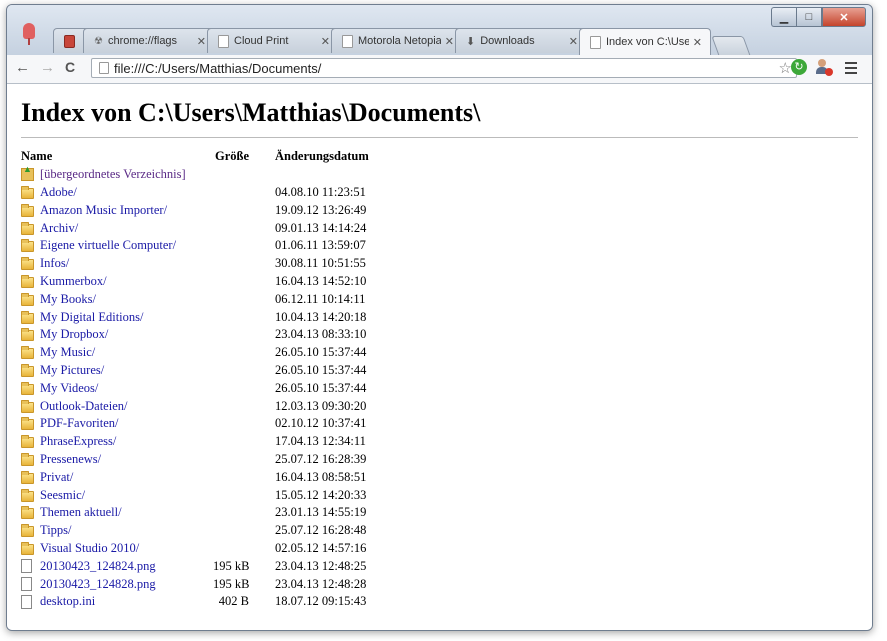 Image resolution: width=887 pixels, height=641 pixels. Describe the element at coordinates (108, 245) in the screenshot. I see `entry-link: Eigene virtuelle Computer/` at that location.